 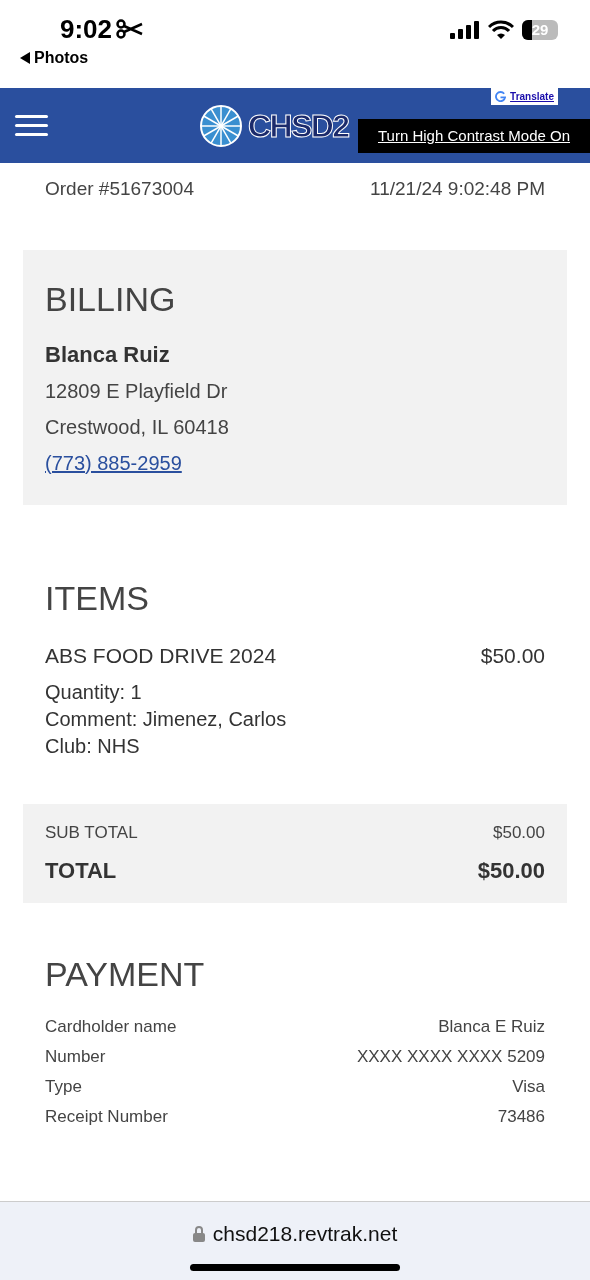 I want to click on logo-text: CHSD2, so click(x=298, y=125).